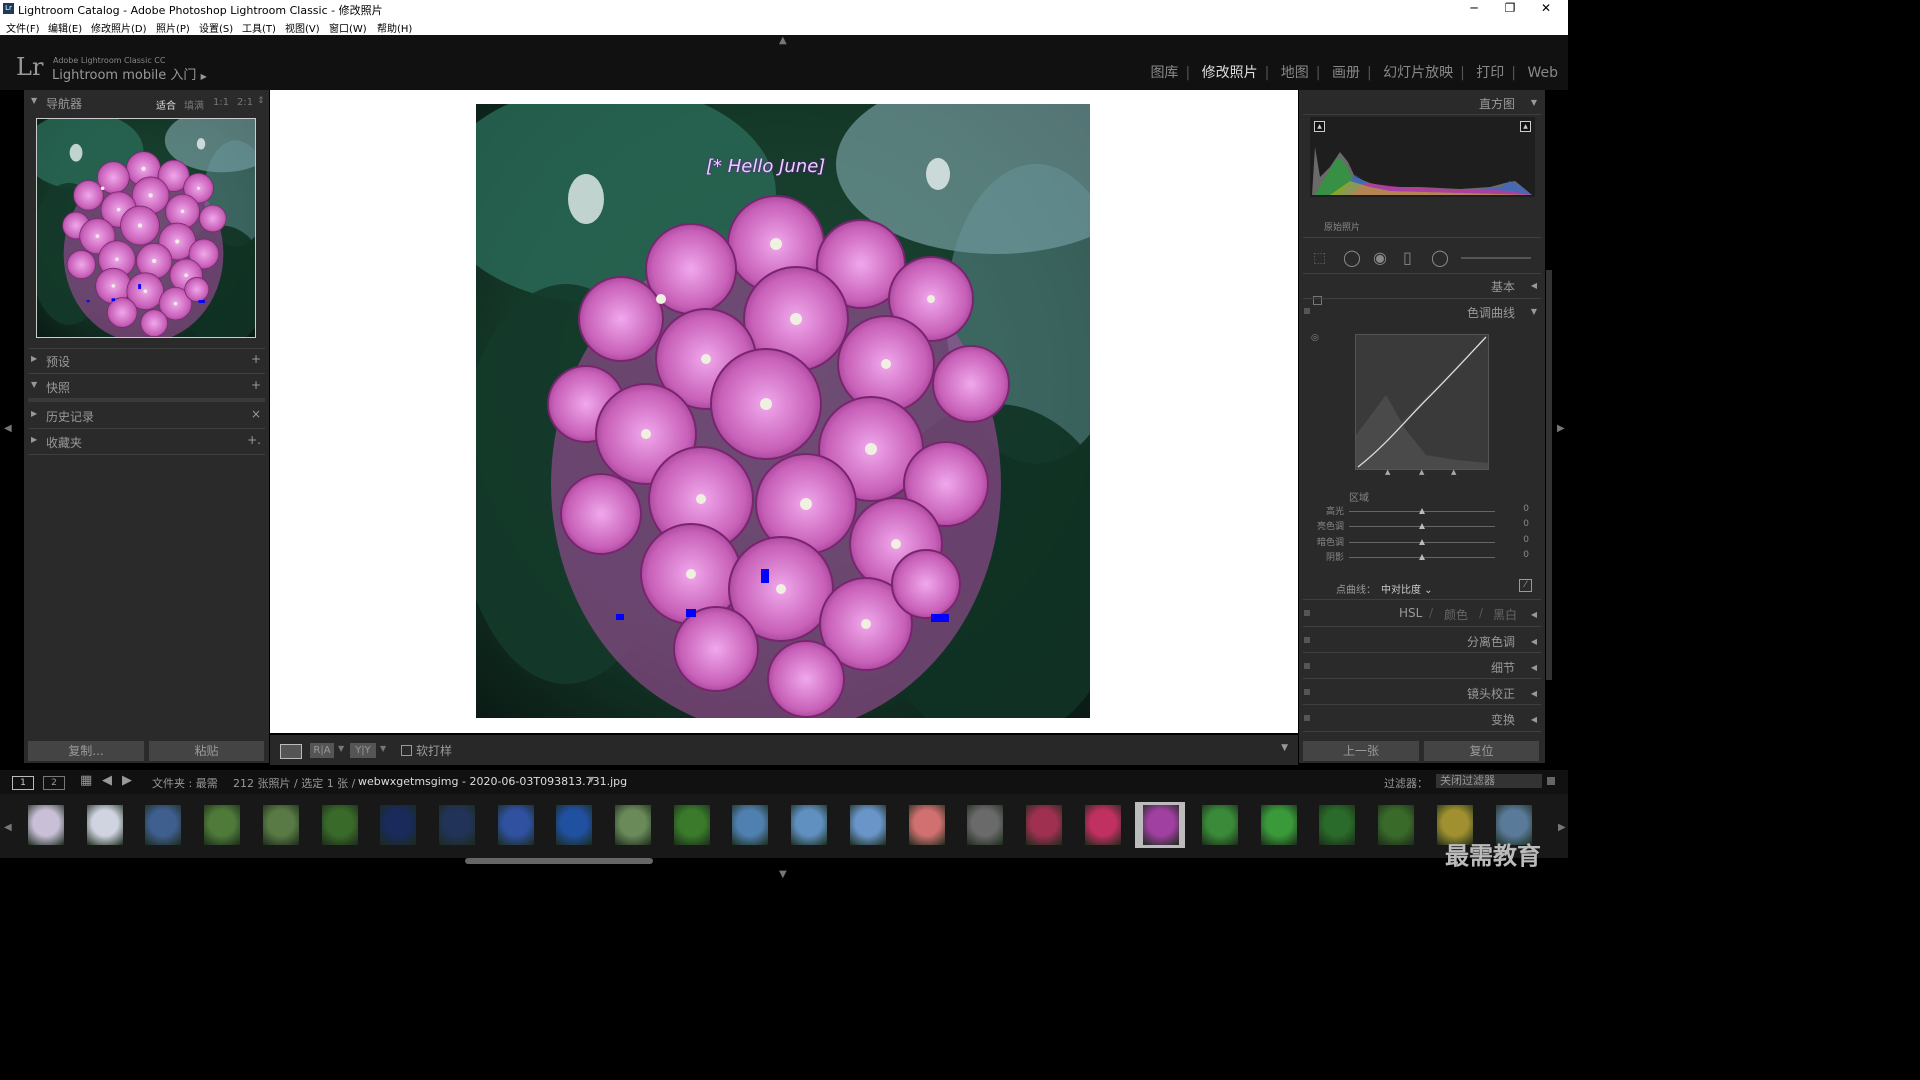  Describe the element at coordinates (1546, 9) in the screenshot. I see `close-button: ✕` at that location.